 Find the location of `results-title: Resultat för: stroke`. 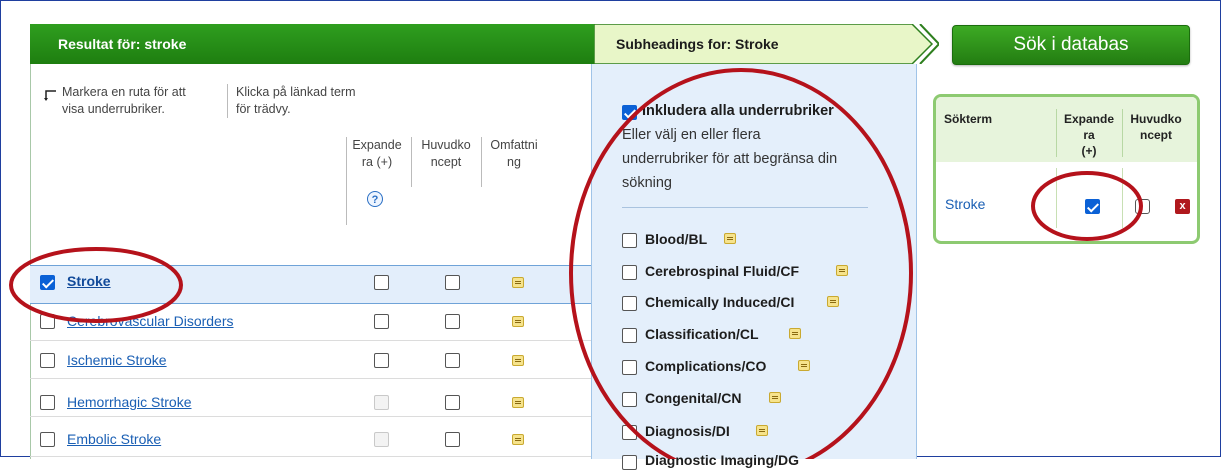

results-title: Resultat för: stroke is located at coordinates (122, 44).